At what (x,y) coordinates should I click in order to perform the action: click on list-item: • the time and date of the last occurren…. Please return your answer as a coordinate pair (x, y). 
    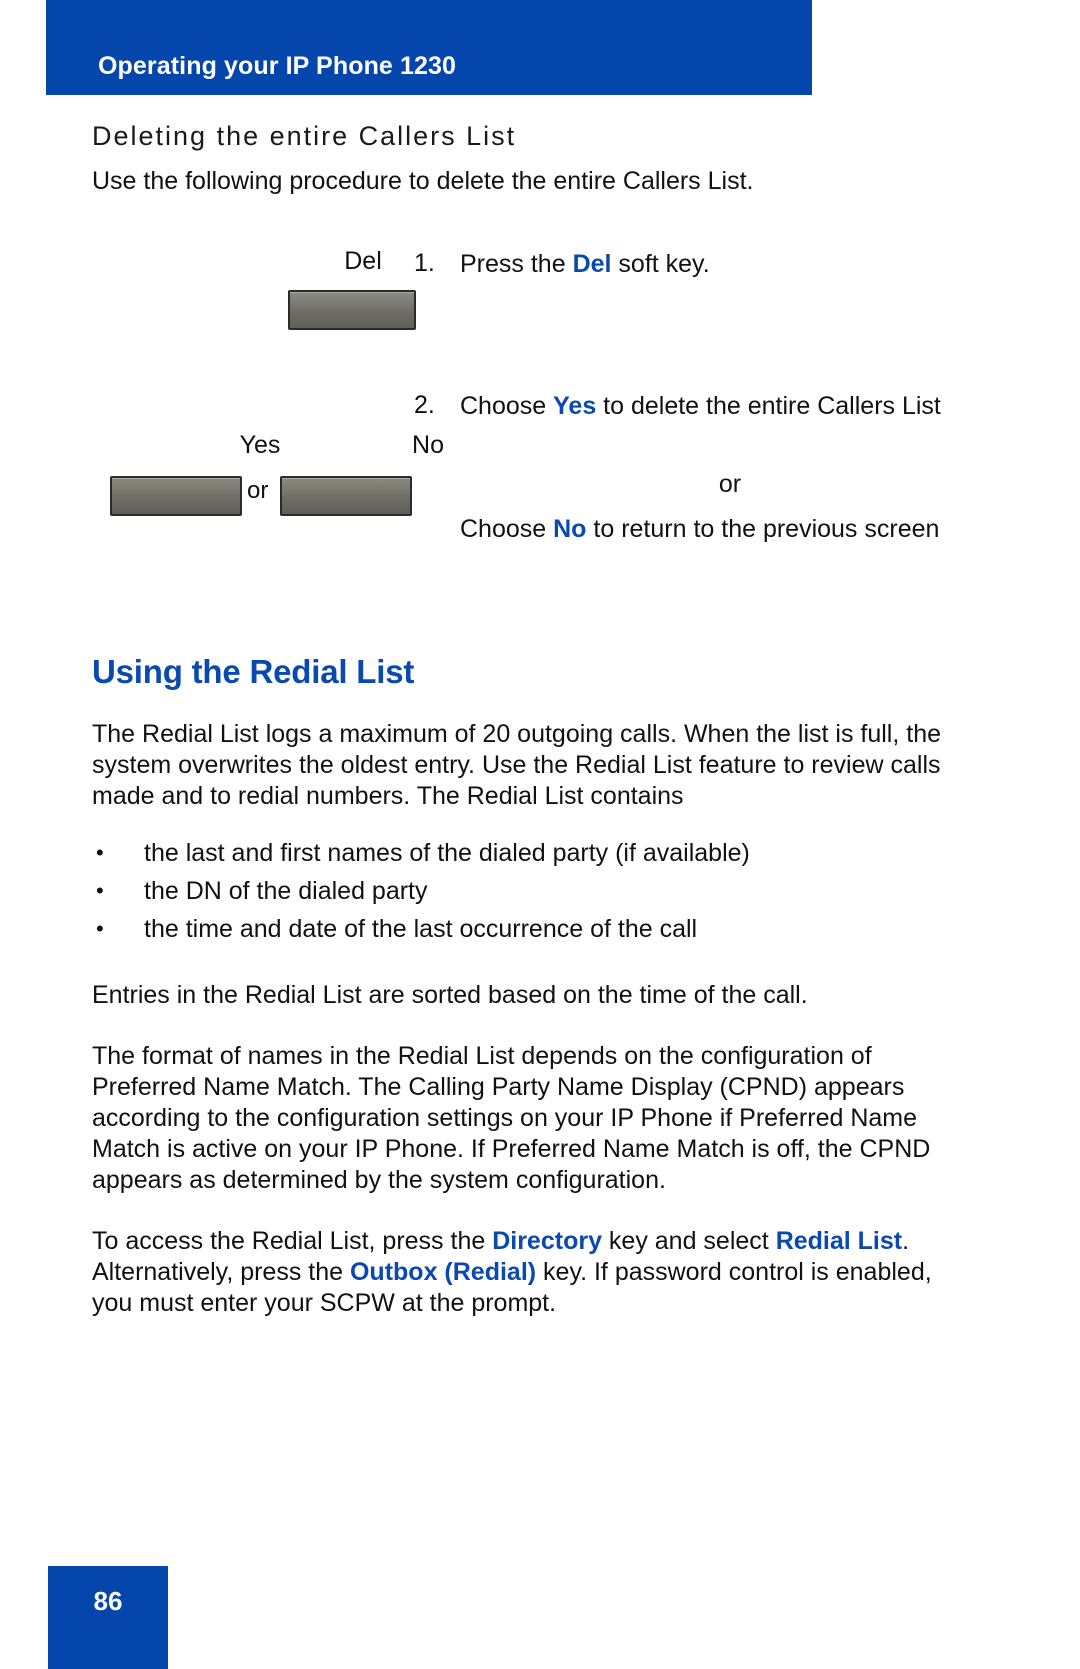
    Looking at the image, I should click on (542, 929).